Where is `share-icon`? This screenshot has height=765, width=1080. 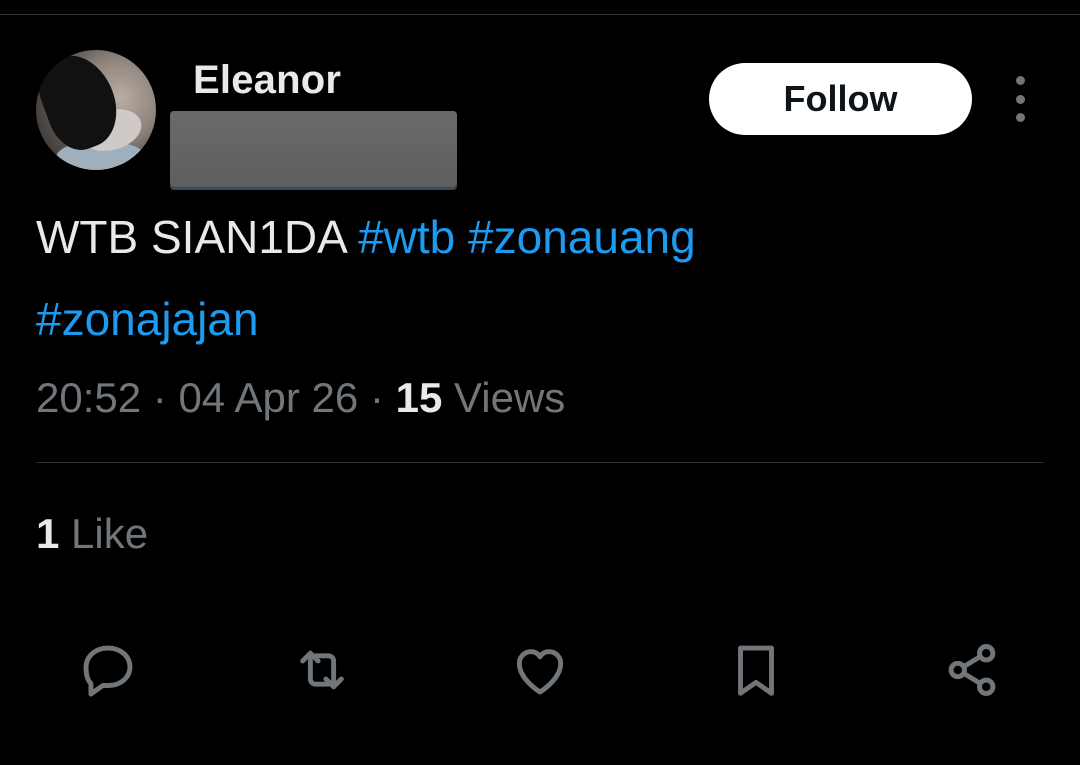 share-icon is located at coordinates (972, 670).